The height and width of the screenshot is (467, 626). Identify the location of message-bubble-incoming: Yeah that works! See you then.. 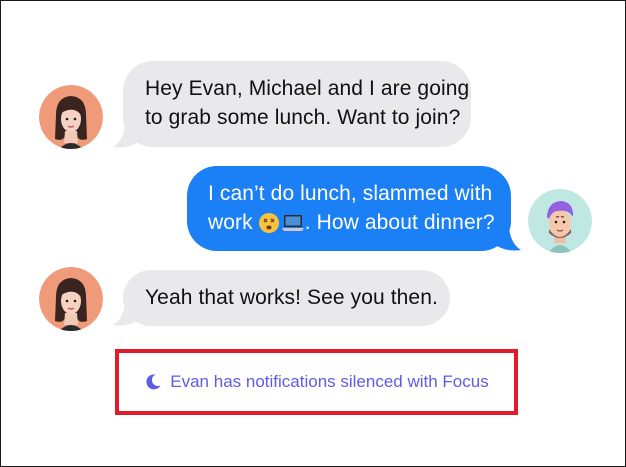
(286, 298).